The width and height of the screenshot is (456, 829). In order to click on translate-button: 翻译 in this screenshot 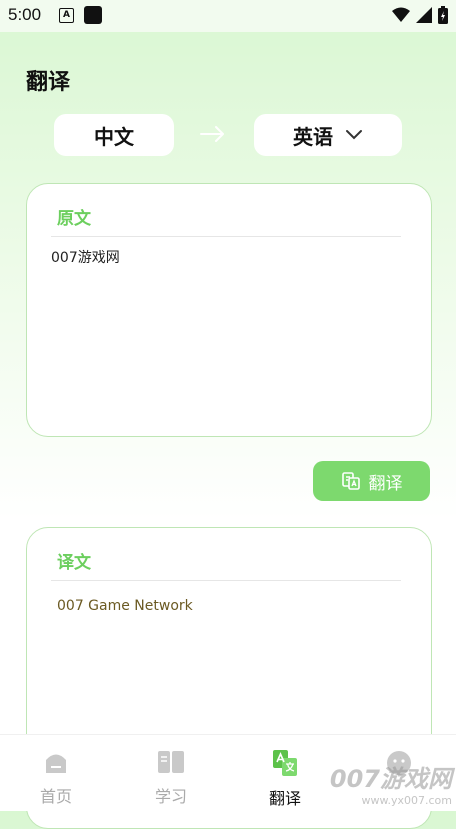, I will do `click(371, 481)`.